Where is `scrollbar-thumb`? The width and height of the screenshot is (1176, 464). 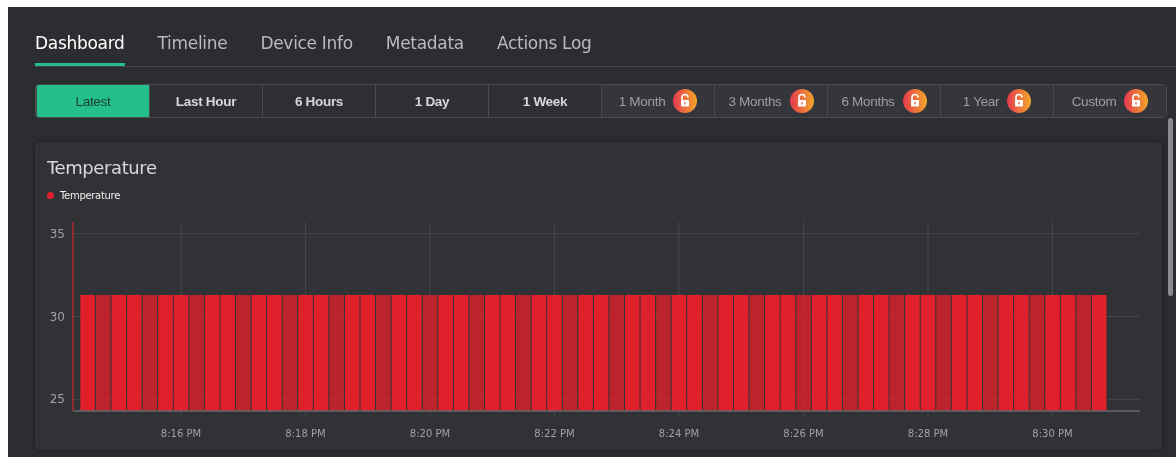
scrollbar-thumb is located at coordinates (1170, 207).